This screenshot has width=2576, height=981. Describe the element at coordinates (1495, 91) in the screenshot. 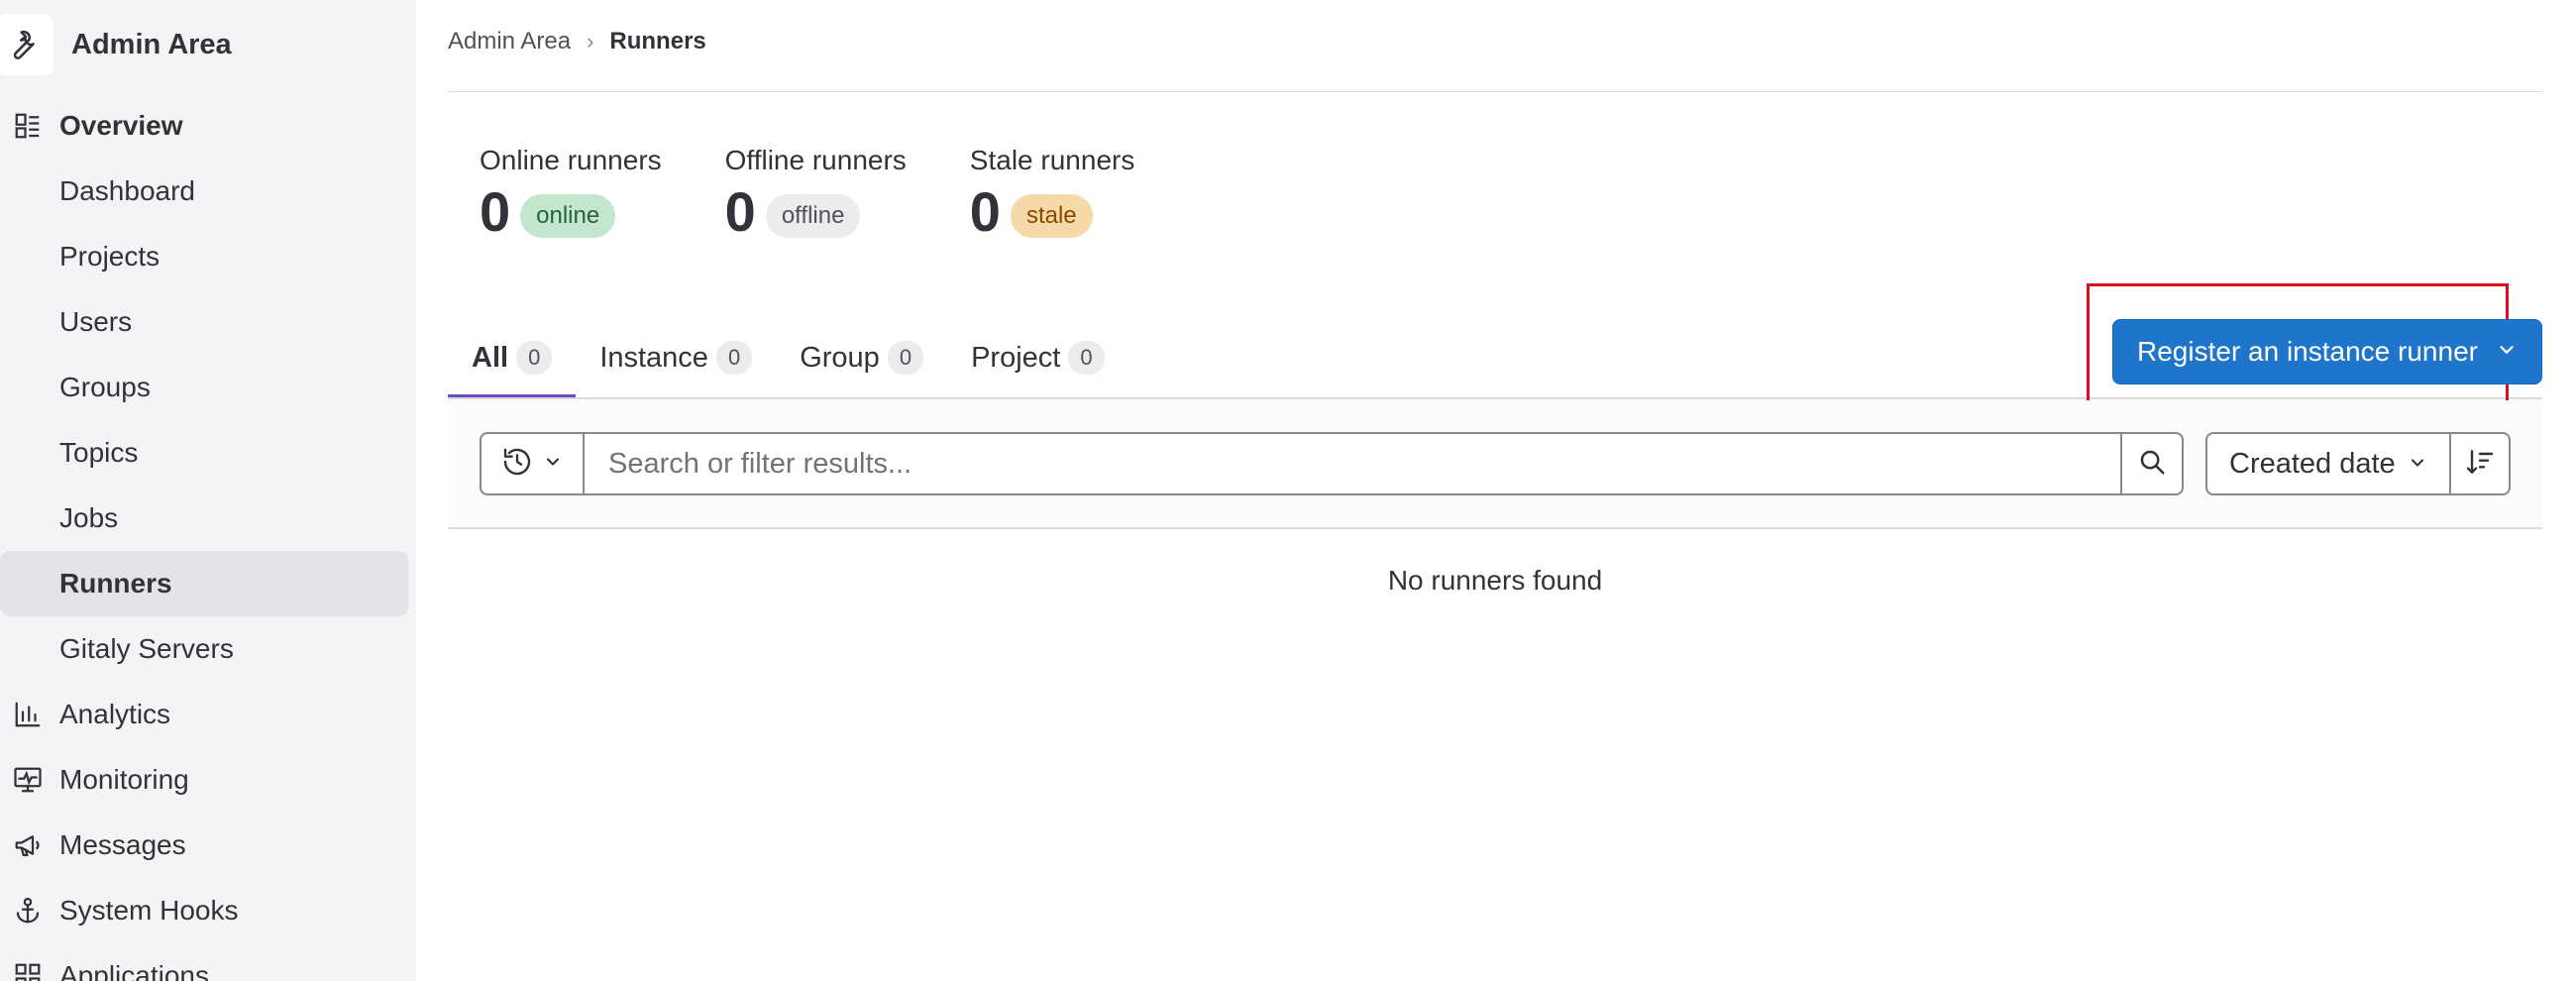

I see `breadcrumb-divider` at that location.